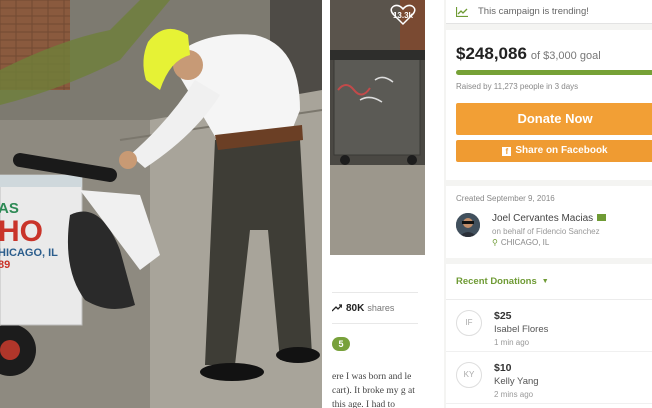 The height and width of the screenshot is (408, 652). Describe the element at coordinates (355, 308) in the screenshot. I see `shares-count: 80K` at that location.